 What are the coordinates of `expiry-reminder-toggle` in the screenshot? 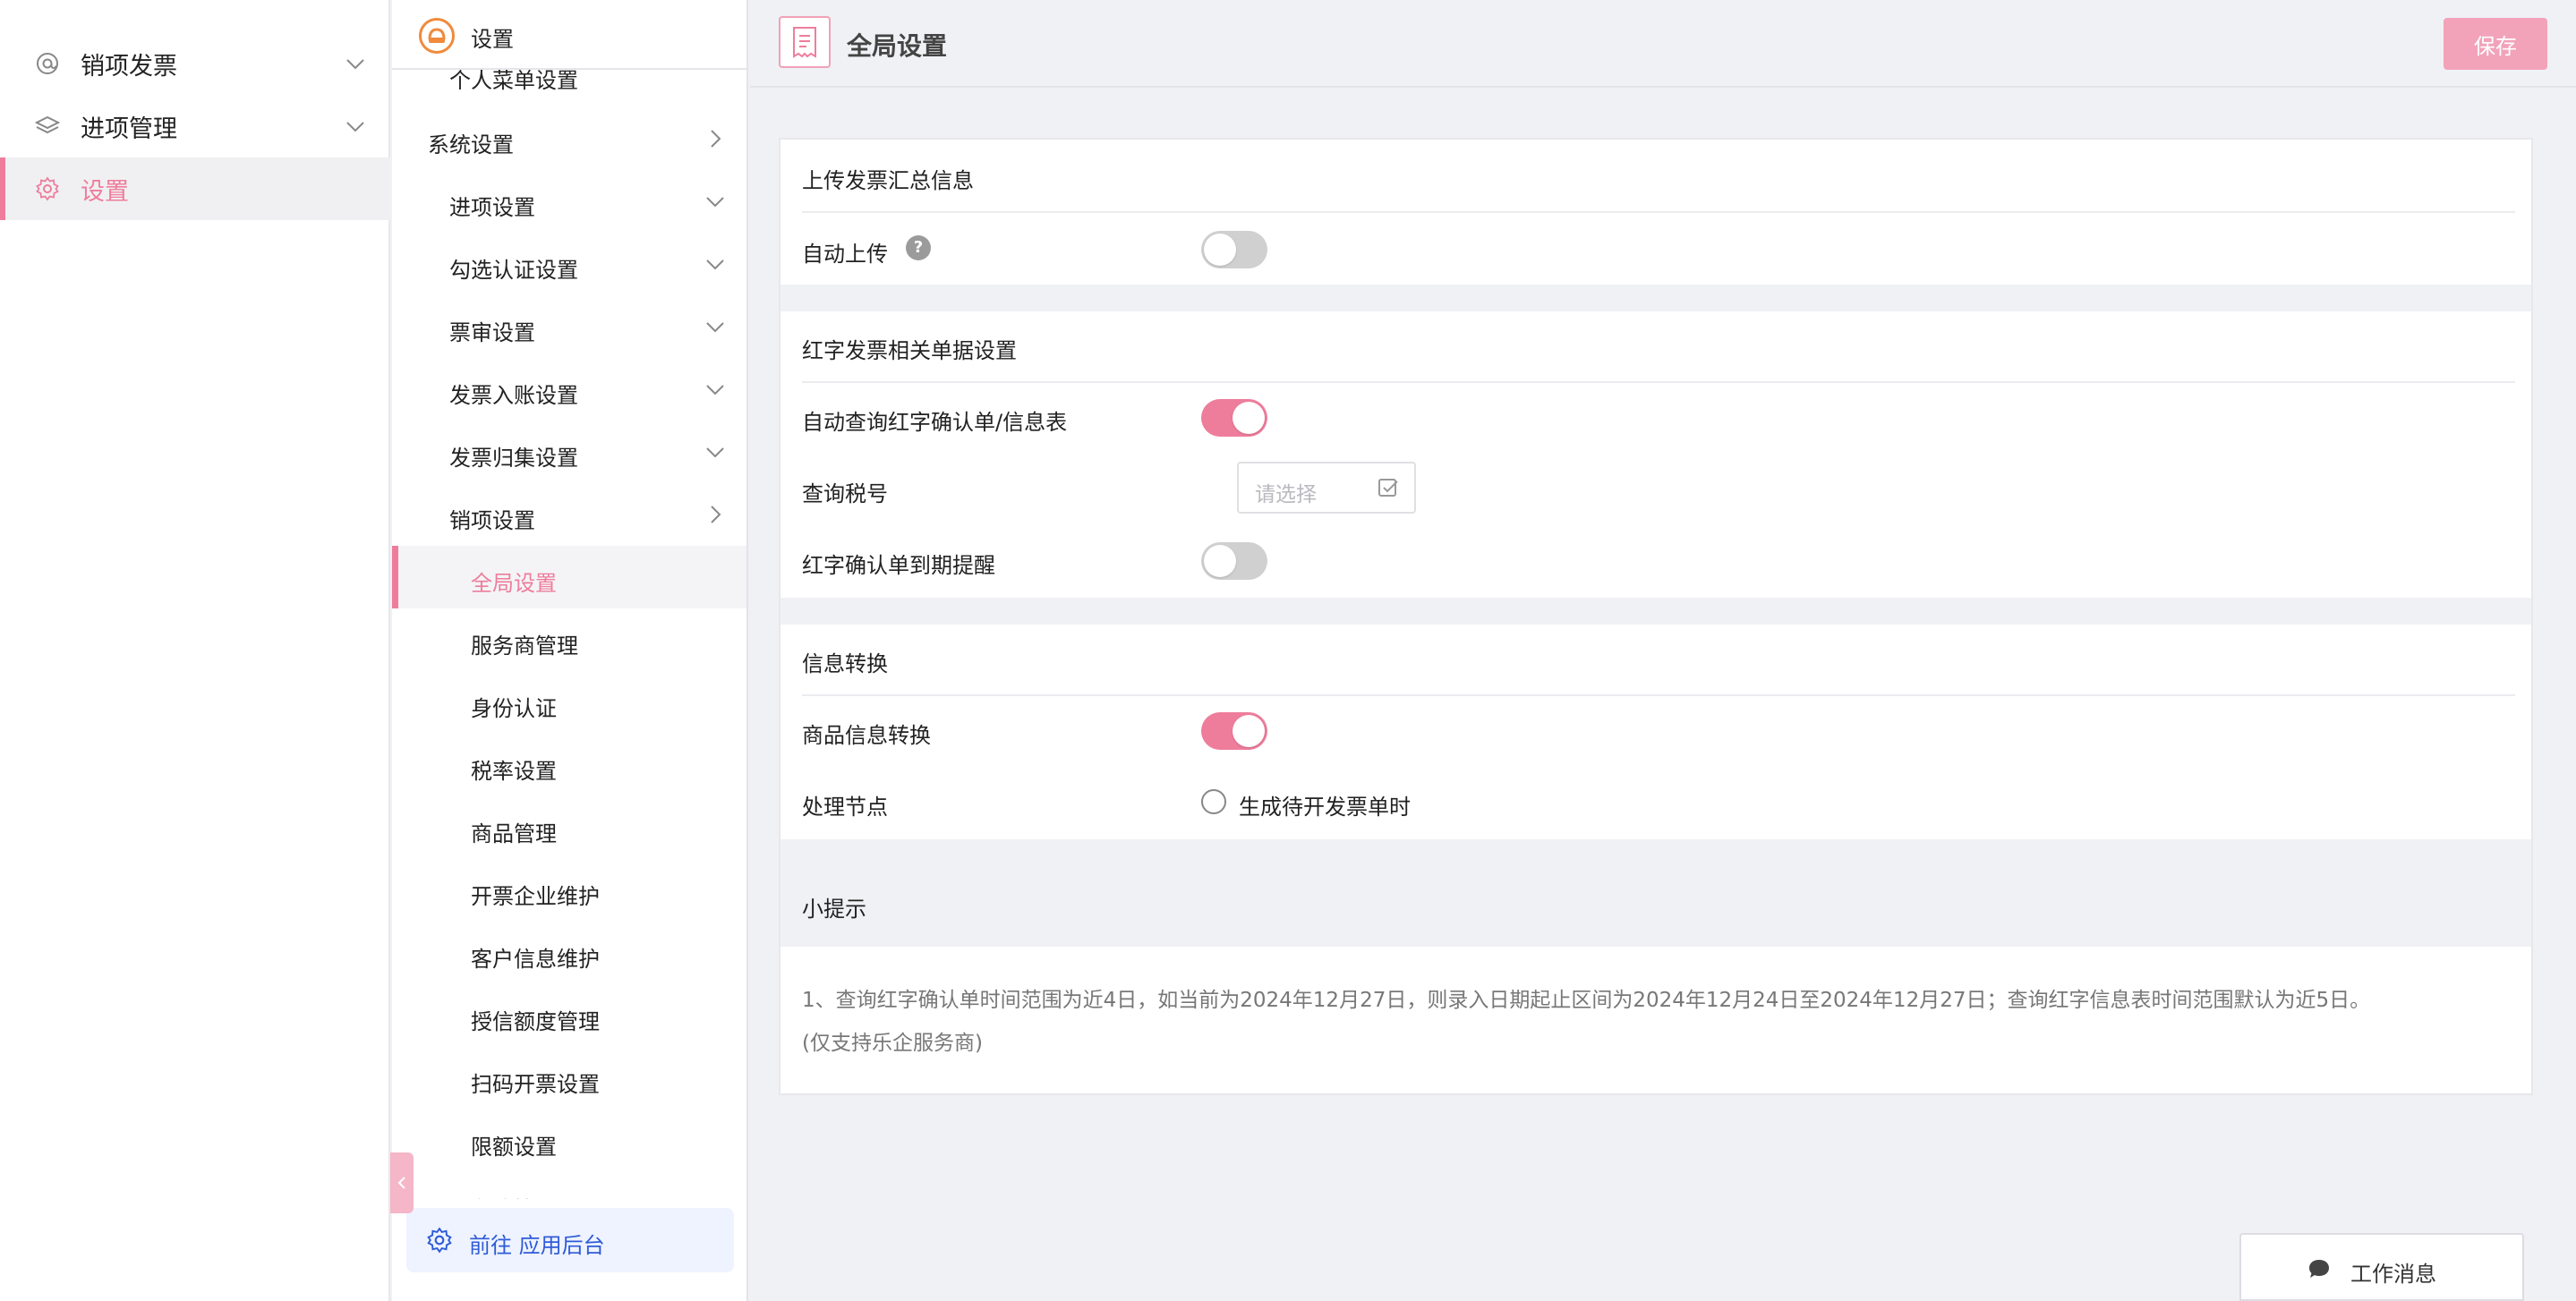 It's located at (1234, 561).